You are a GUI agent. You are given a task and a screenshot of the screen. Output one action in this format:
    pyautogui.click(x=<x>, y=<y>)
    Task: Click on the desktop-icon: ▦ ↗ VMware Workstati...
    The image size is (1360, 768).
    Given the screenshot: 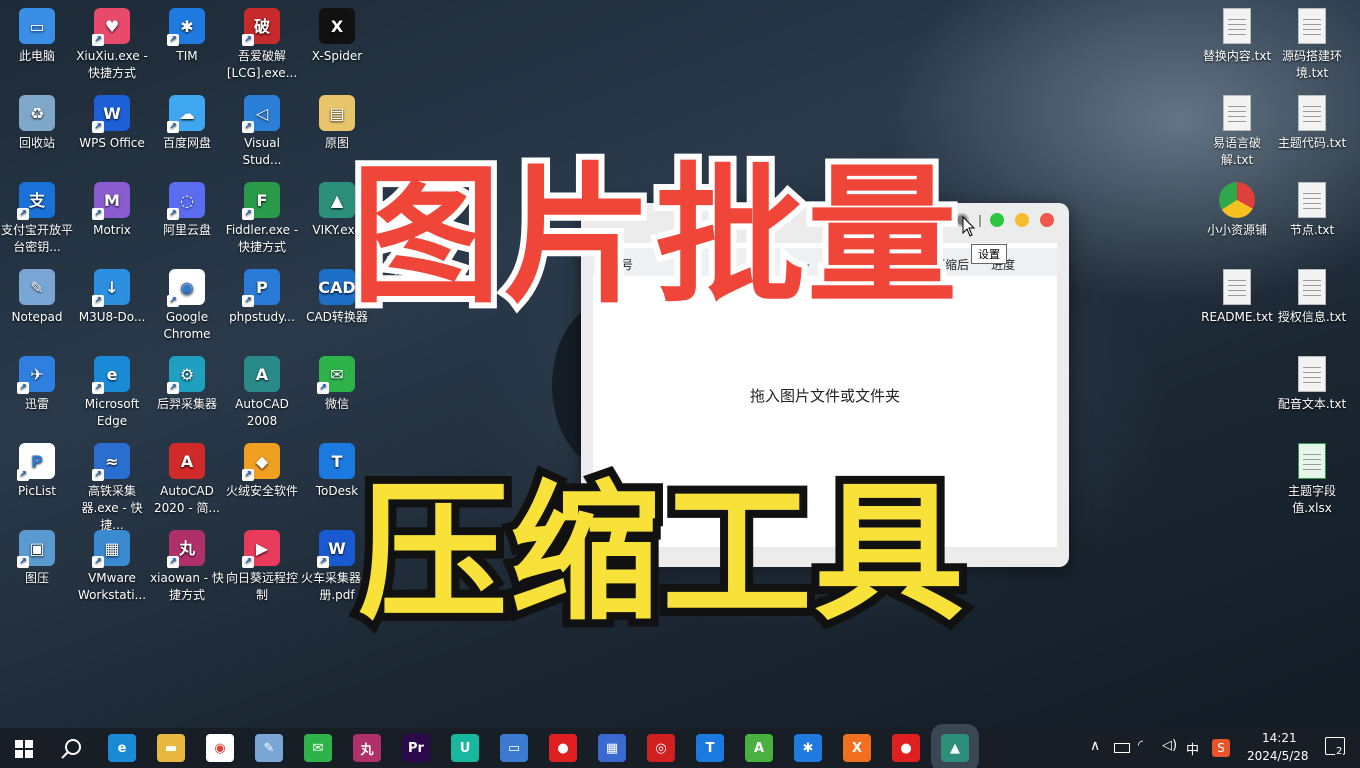 What is the action you would take?
    pyautogui.click(x=112, y=563)
    